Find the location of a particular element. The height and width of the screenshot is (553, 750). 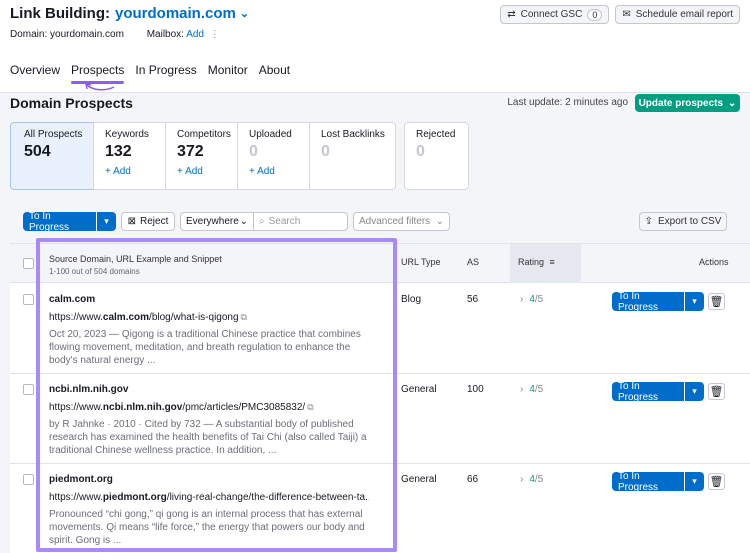

row-domain: ncbi.nlm.nih.gov is located at coordinates (88, 389).